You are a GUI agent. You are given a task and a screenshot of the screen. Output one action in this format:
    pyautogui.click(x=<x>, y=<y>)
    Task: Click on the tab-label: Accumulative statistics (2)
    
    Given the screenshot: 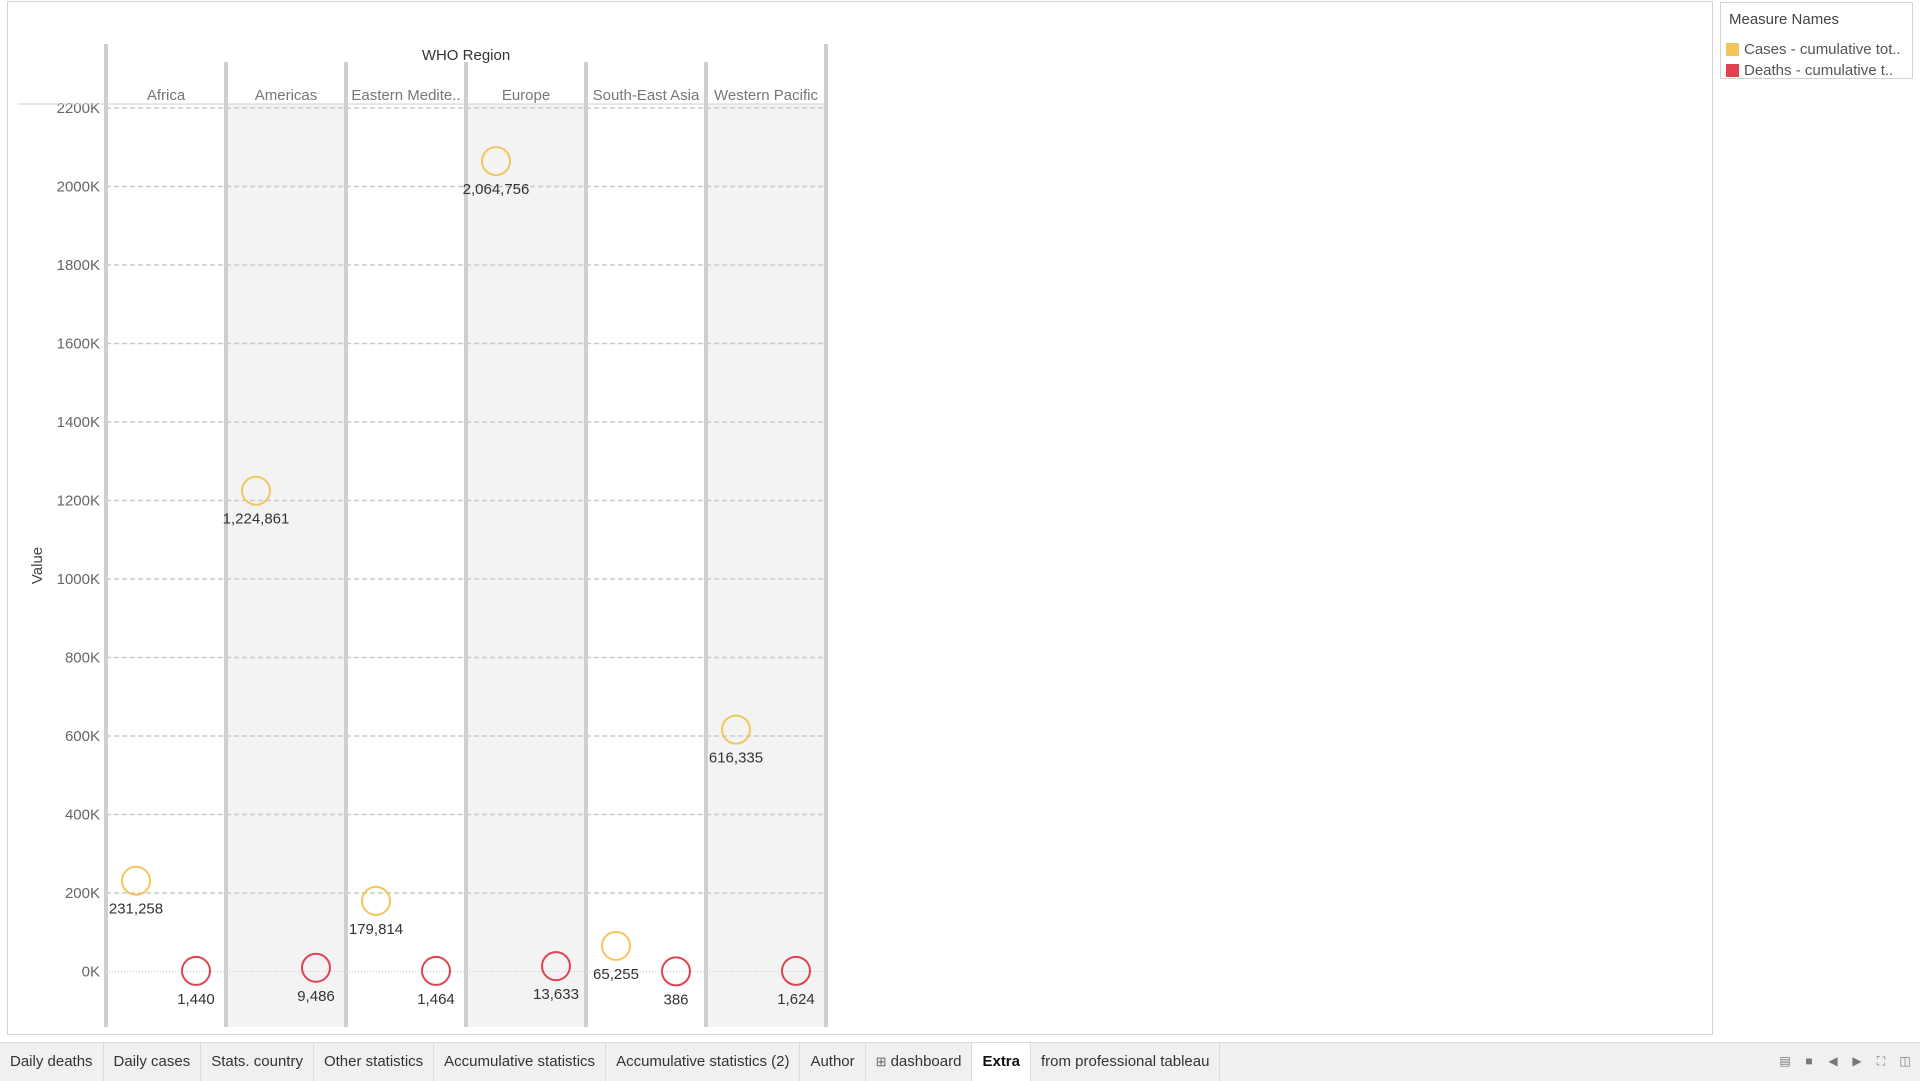 What is the action you would take?
    pyautogui.click(x=703, y=1061)
    